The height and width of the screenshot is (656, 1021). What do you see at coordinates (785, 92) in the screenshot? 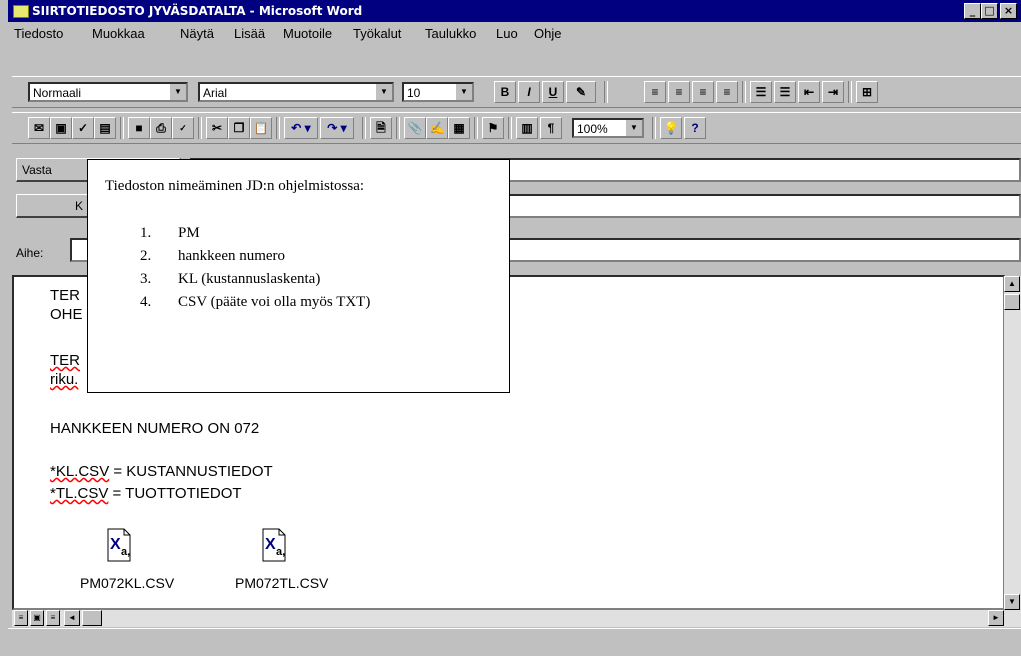
I see `bullets-icon: ☰` at bounding box center [785, 92].